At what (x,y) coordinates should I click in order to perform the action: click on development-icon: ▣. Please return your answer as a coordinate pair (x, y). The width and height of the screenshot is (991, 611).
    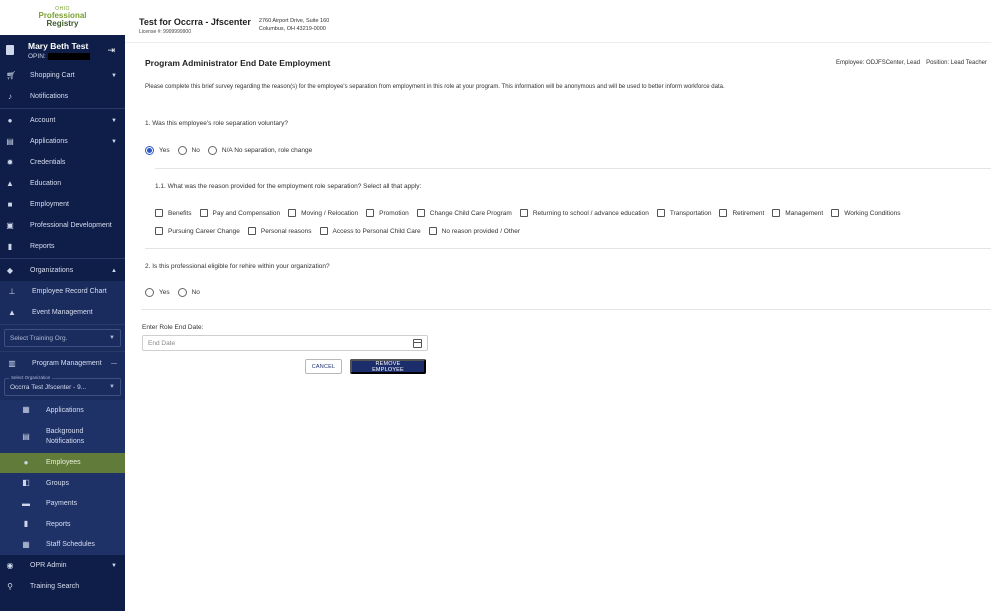
    Looking at the image, I should click on (10, 225).